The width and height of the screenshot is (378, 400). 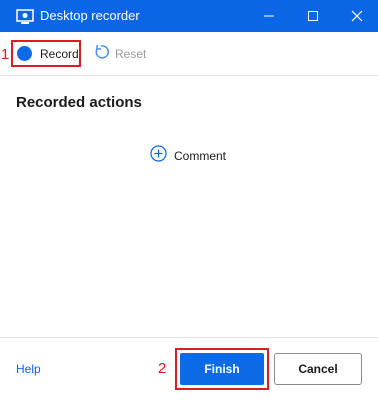 What do you see at coordinates (200, 156) in the screenshot?
I see `comment-label: Comment` at bounding box center [200, 156].